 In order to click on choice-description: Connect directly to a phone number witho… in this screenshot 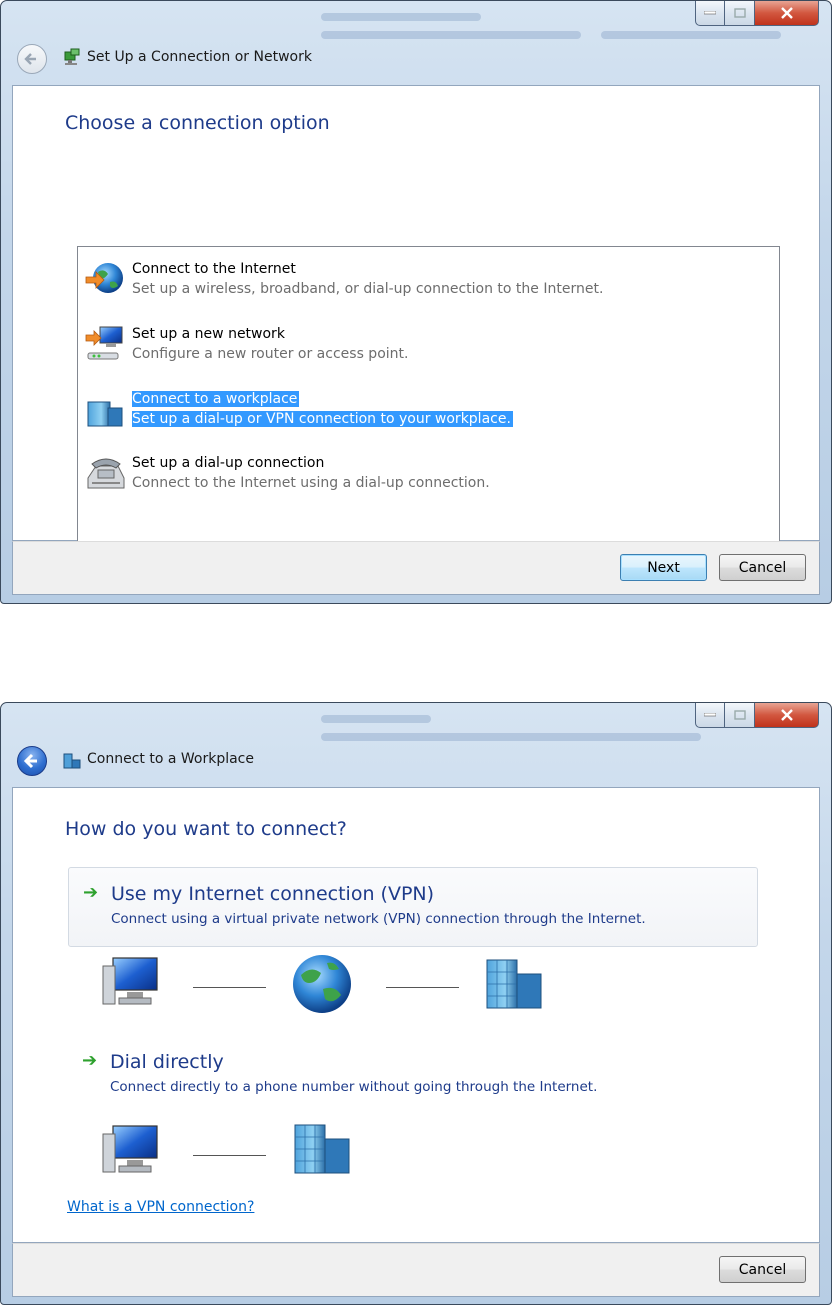, I will do `click(354, 1087)`.